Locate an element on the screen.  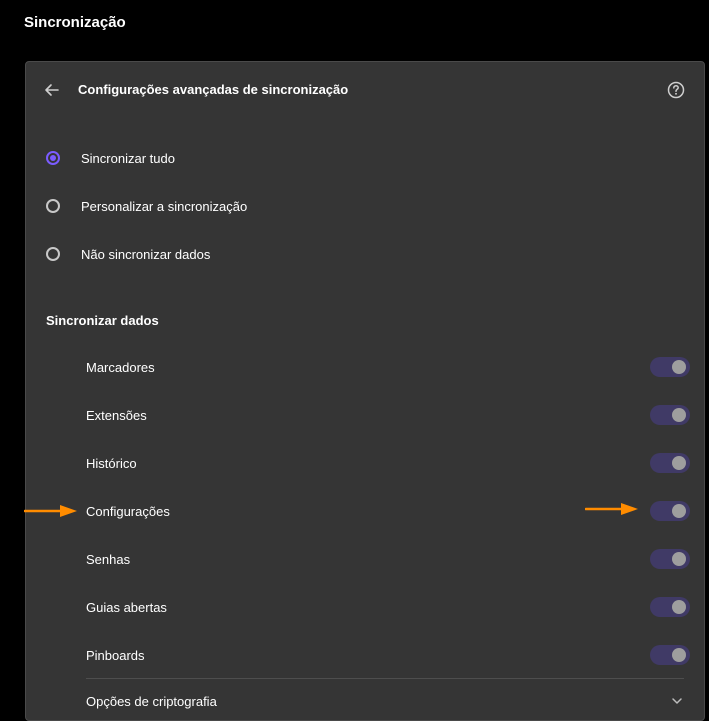
sync-item-open-tabs: Guias abertas is located at coordinates (388, 607).